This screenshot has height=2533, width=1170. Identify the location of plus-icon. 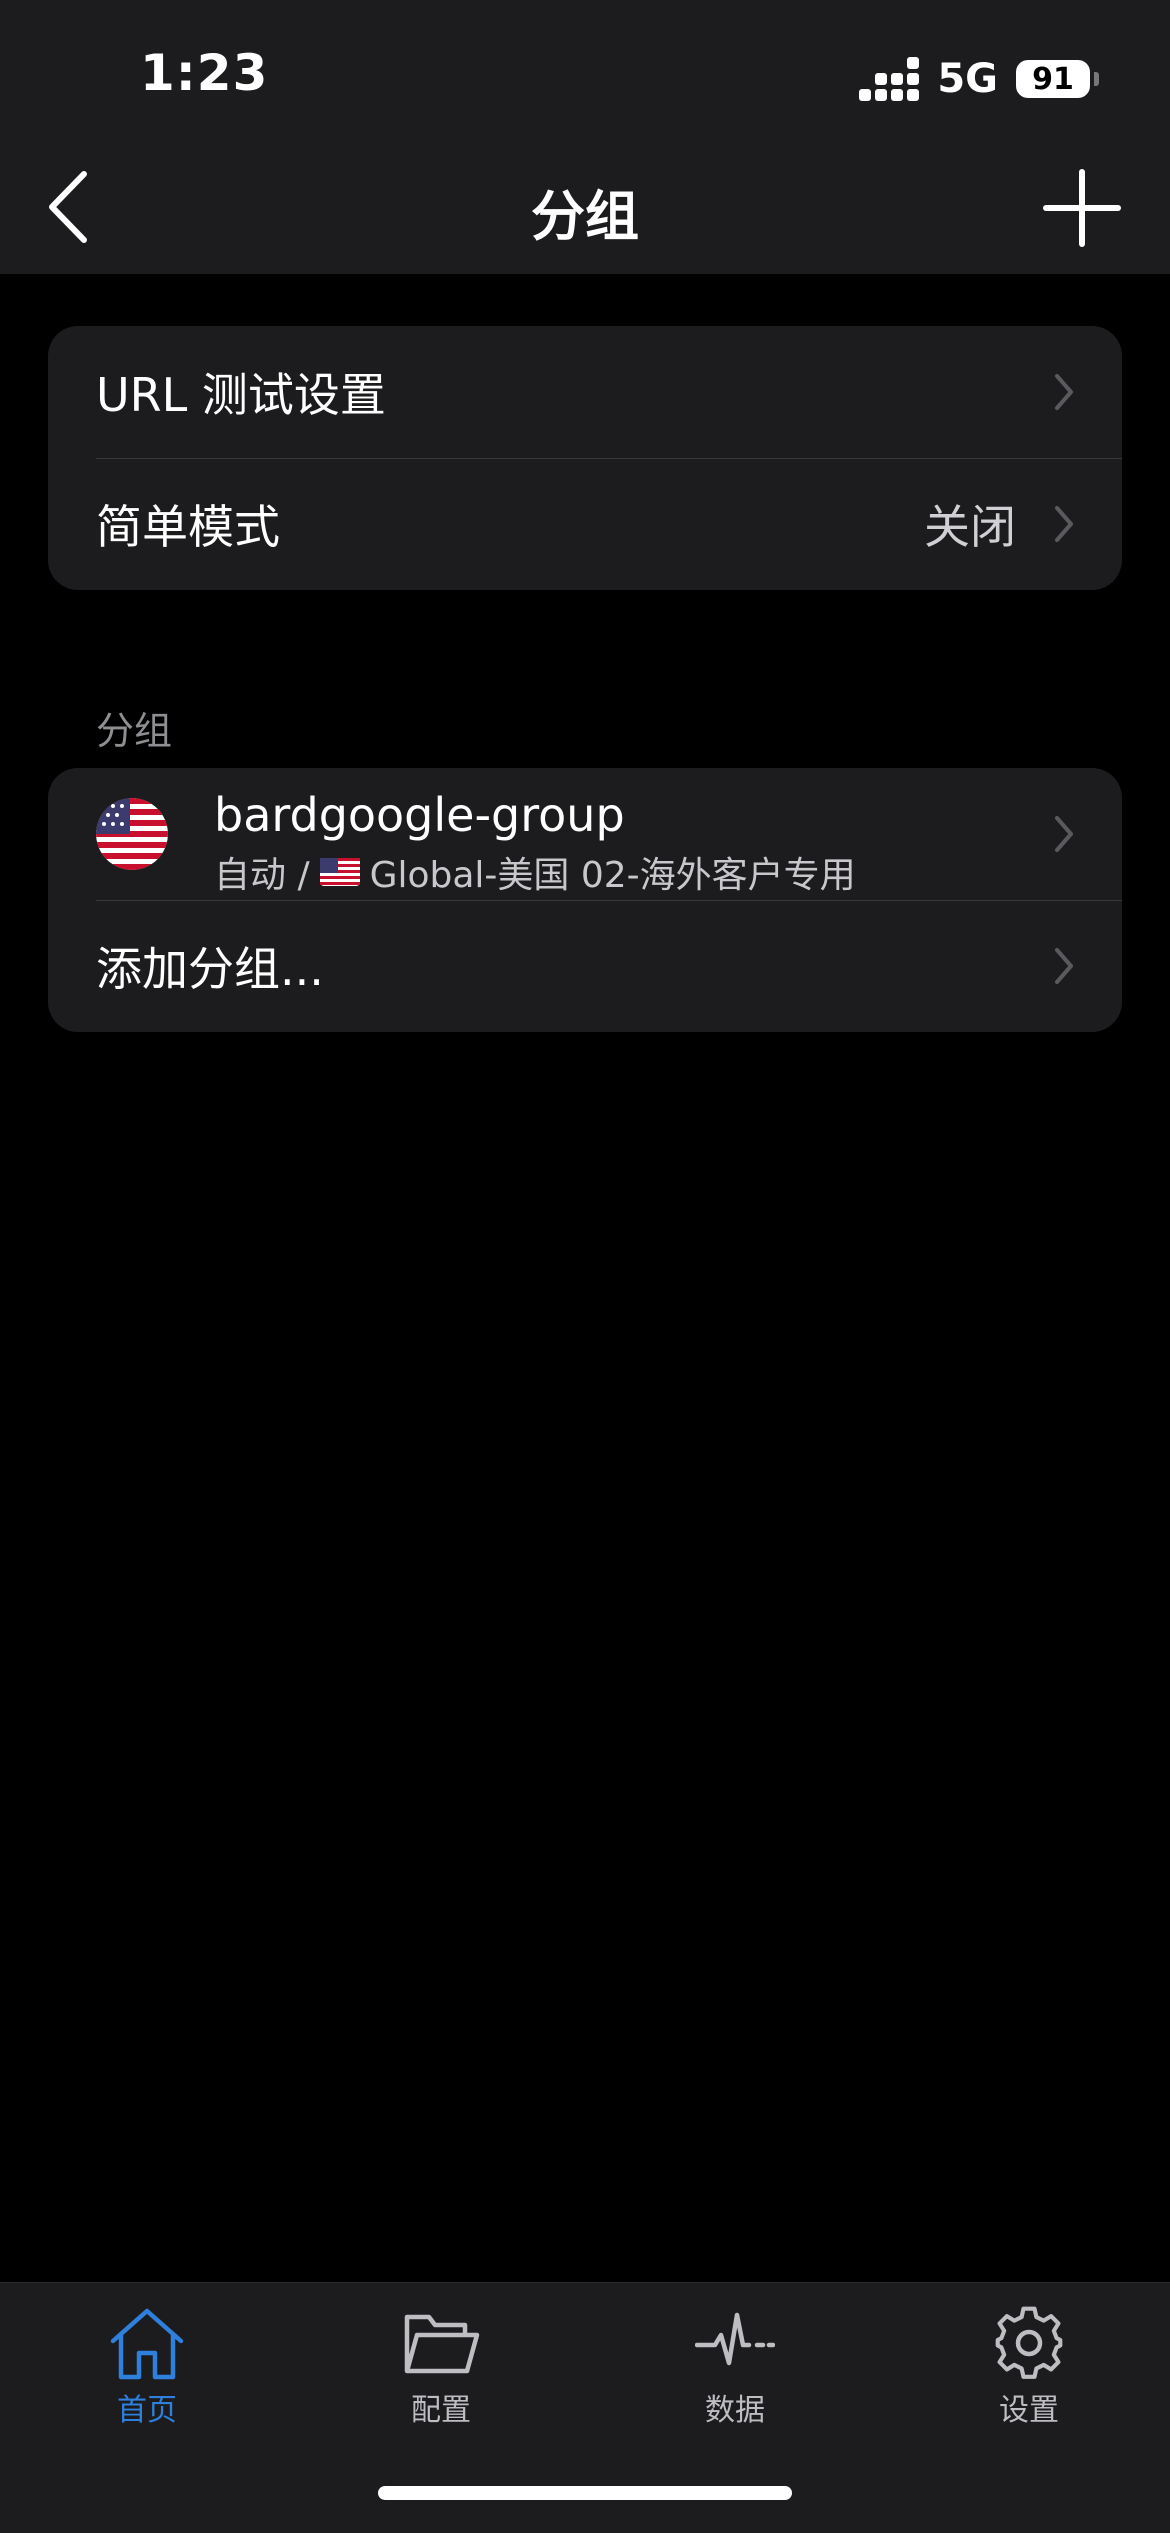
(1082, 208).